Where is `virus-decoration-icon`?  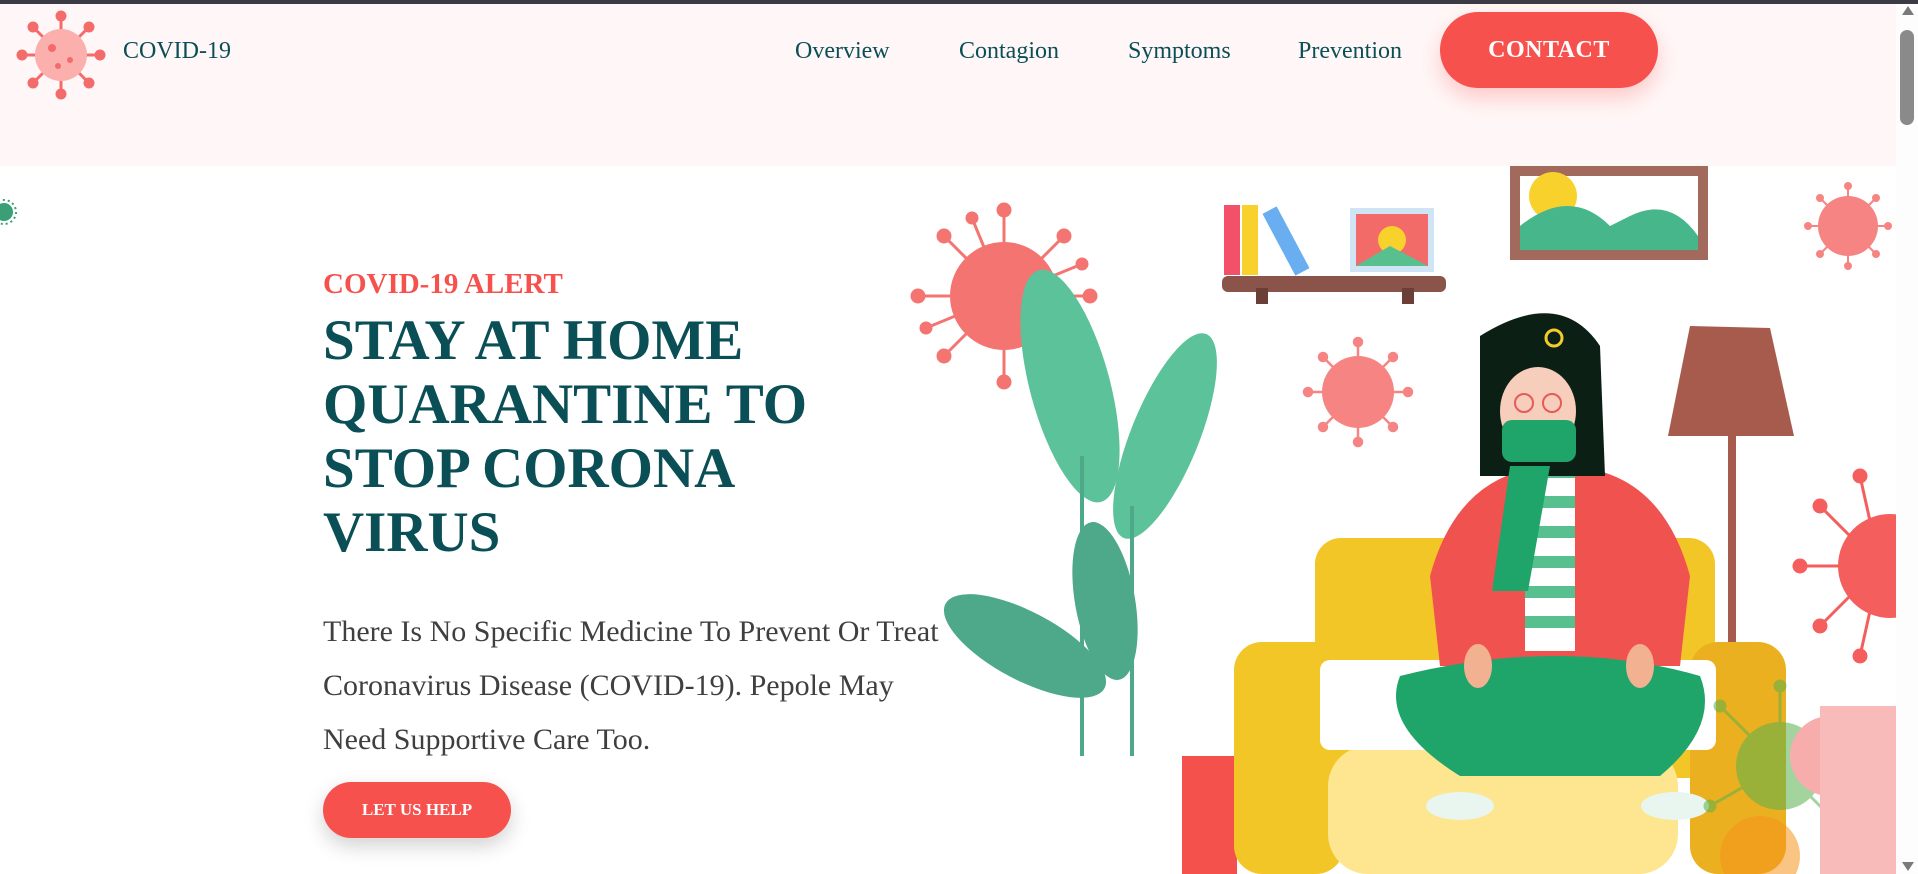
virus-decoration-icon is located at coordinates (8, 212).